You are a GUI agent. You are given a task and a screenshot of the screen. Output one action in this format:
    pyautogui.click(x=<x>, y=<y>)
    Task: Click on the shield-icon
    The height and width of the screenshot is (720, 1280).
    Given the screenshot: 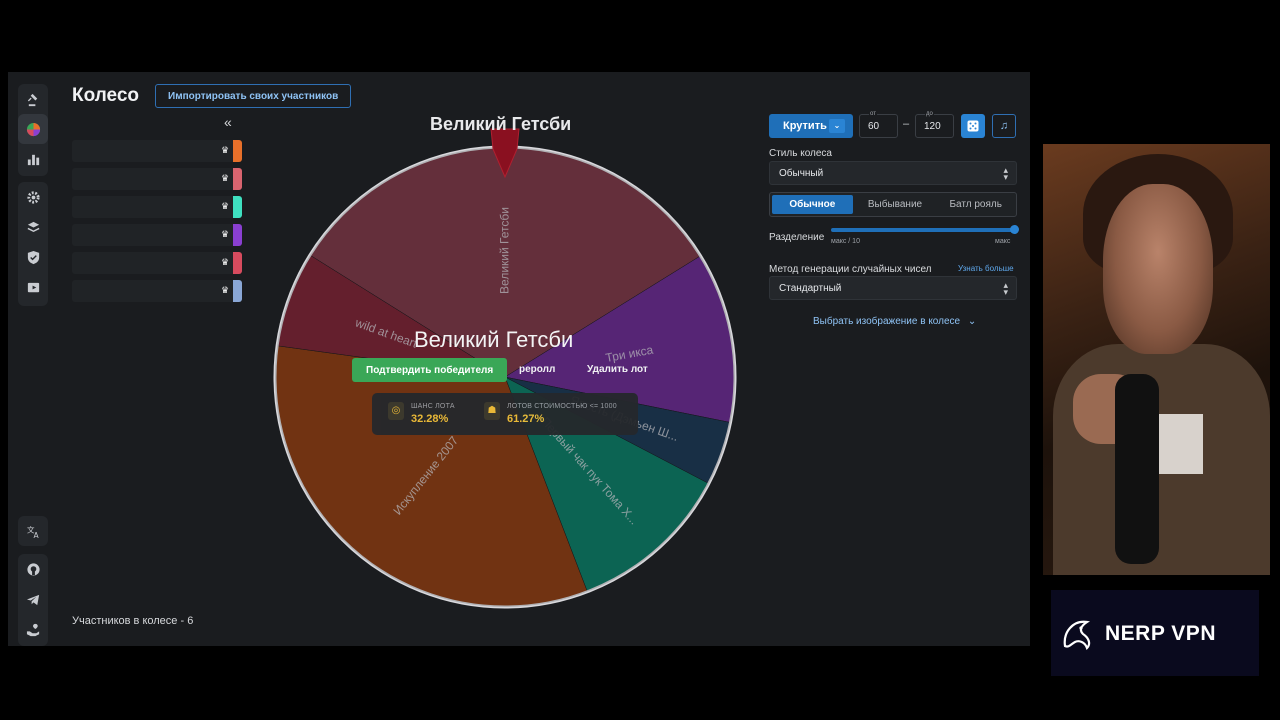 What is the action you would take?
    pyautogui.click(x=33, y=257)
    